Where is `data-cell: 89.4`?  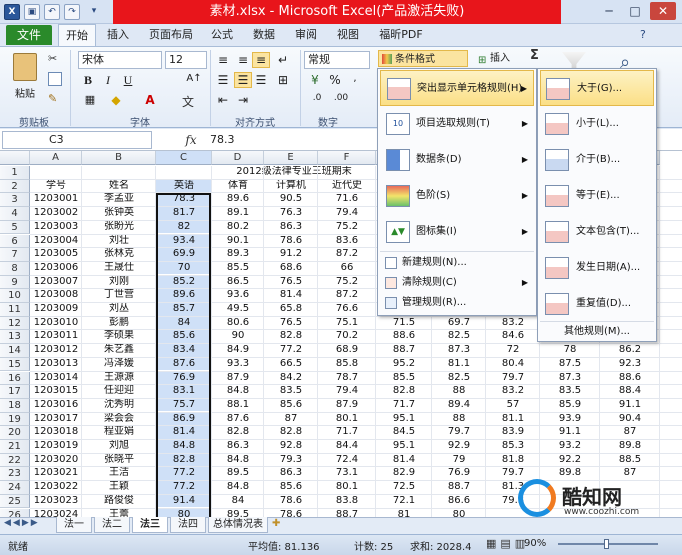
data-cell: 89.4 is located at coordinates (459, 405).